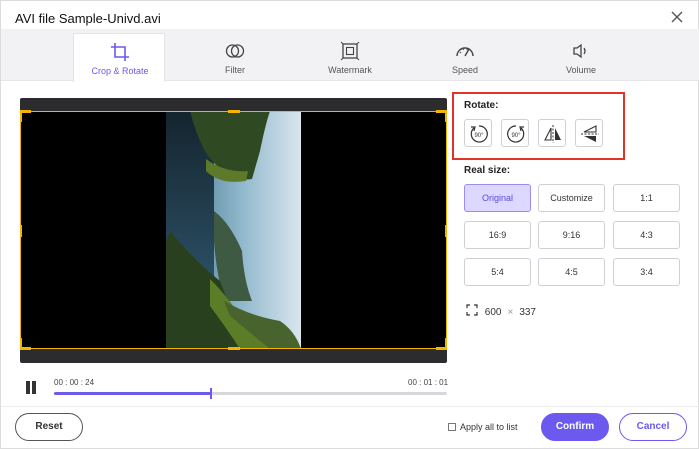 The width and height of the screenshot is (699, 449). I want to click on close-icon, so click(677, 17).